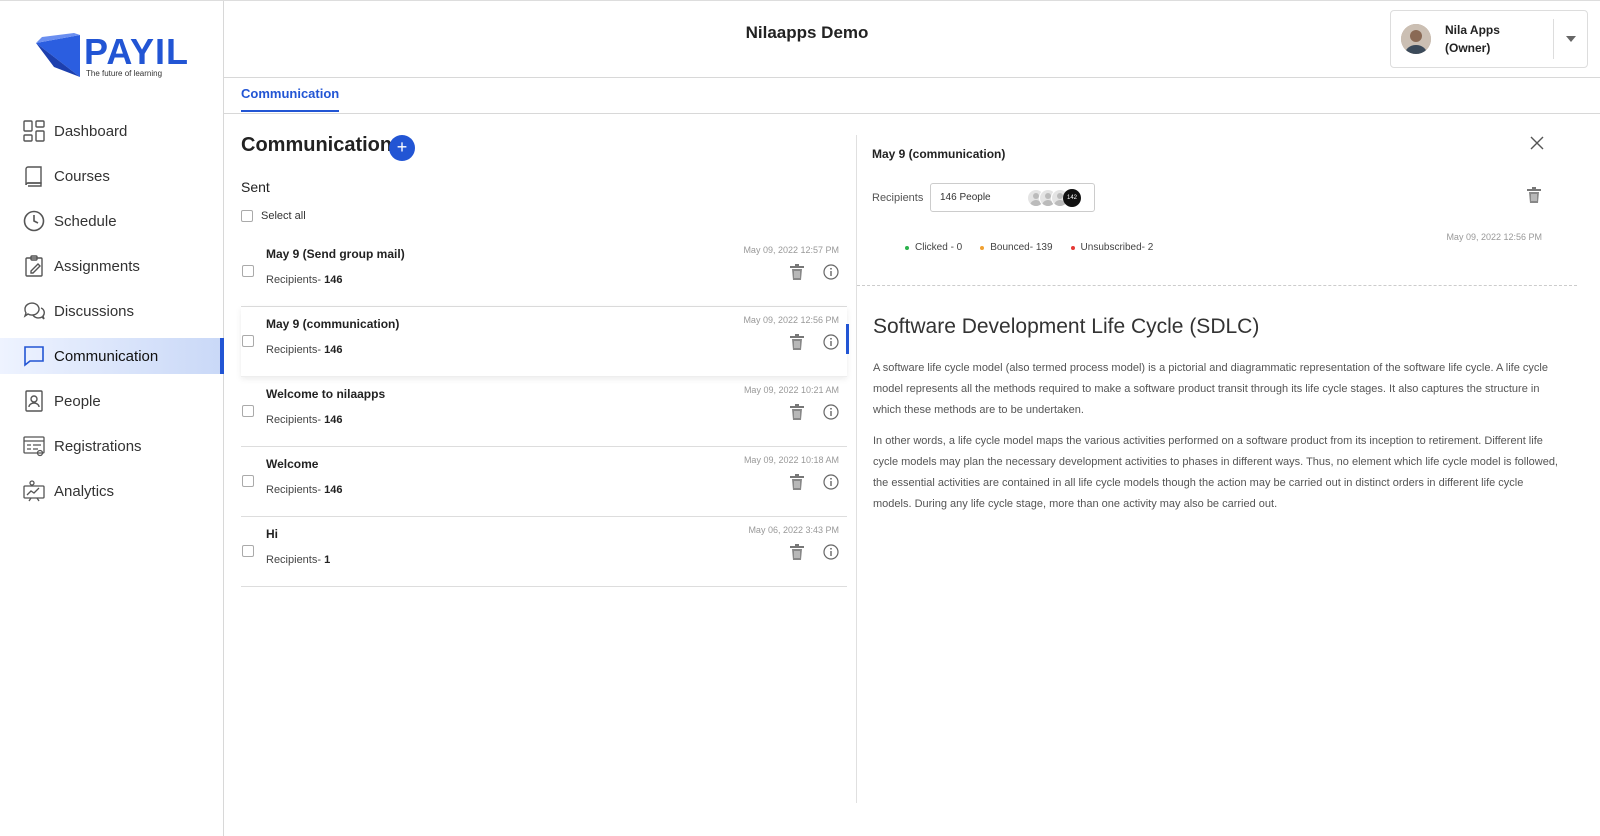 The height and width of the screenshot is (836, 1600). What do you see at coordinates (335, 254) in the screenshot?
I see `message-title: May 9 (Send group mail)` at bounding box center [335, 254].